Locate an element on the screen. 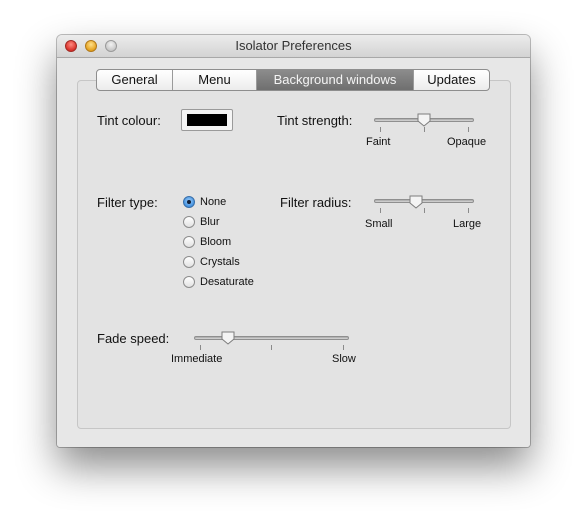  tint-colour-label: Tint colour: is located at coordinates (129, 120).